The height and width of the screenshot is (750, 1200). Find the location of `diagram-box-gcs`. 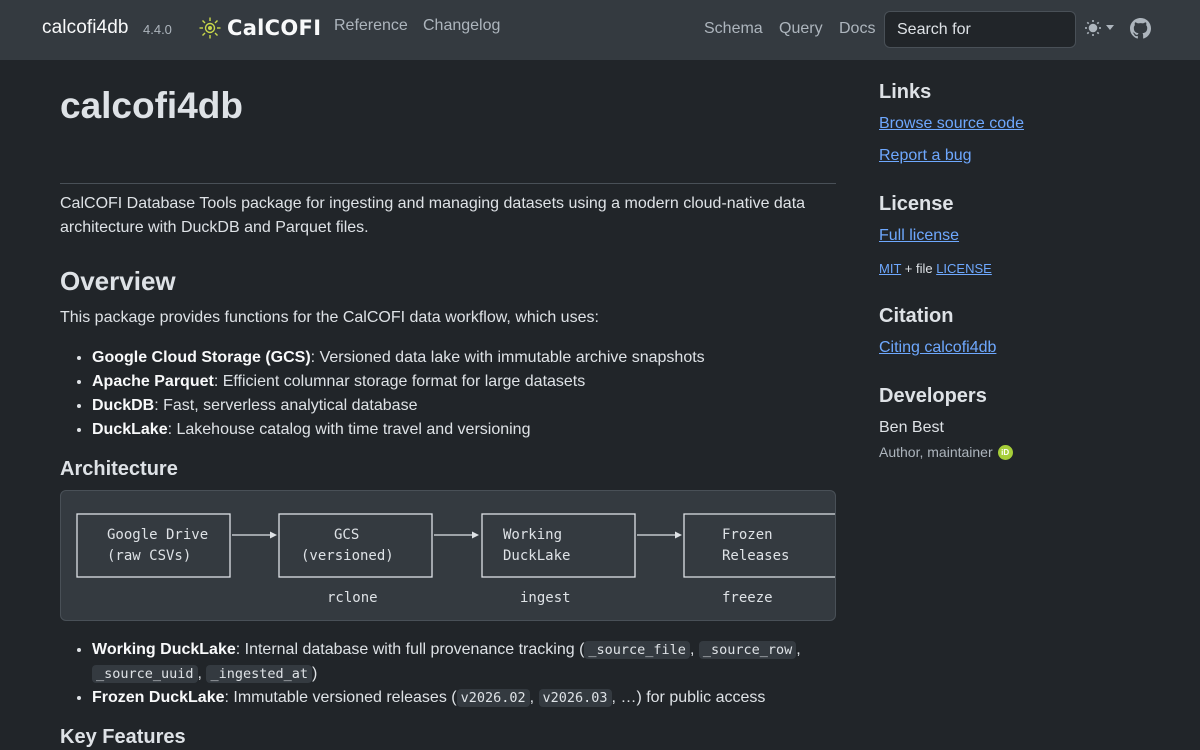

diagram-box-gcs is located at coordinates (355, 545).